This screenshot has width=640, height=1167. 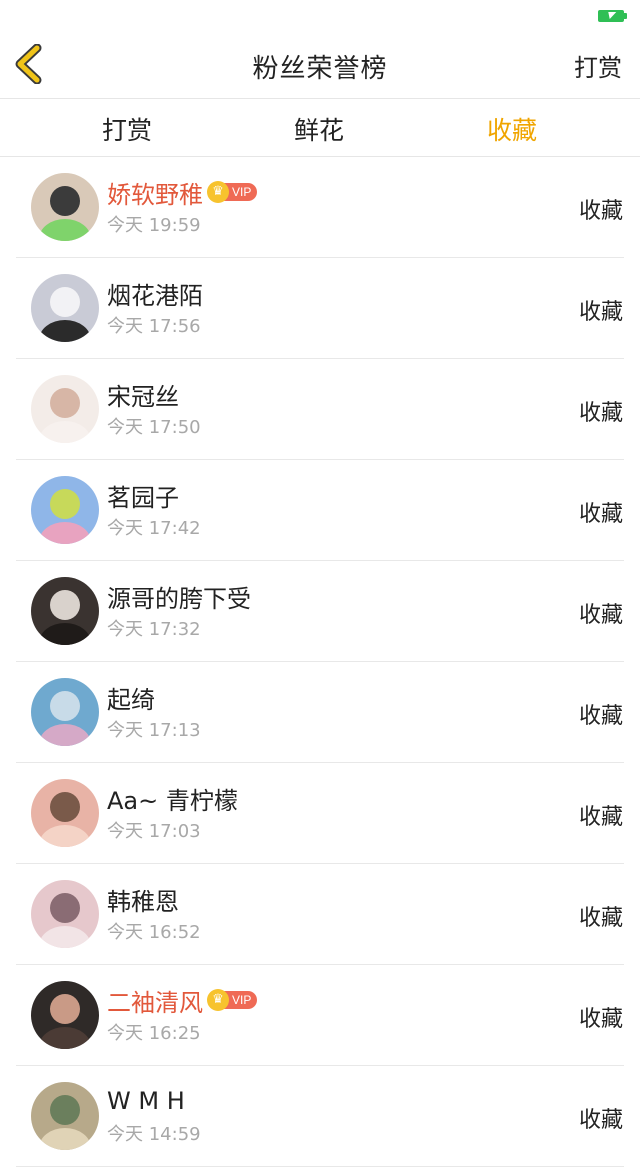 I want to click on fan-time: 今天 19:59, so click(x=154, y=225).